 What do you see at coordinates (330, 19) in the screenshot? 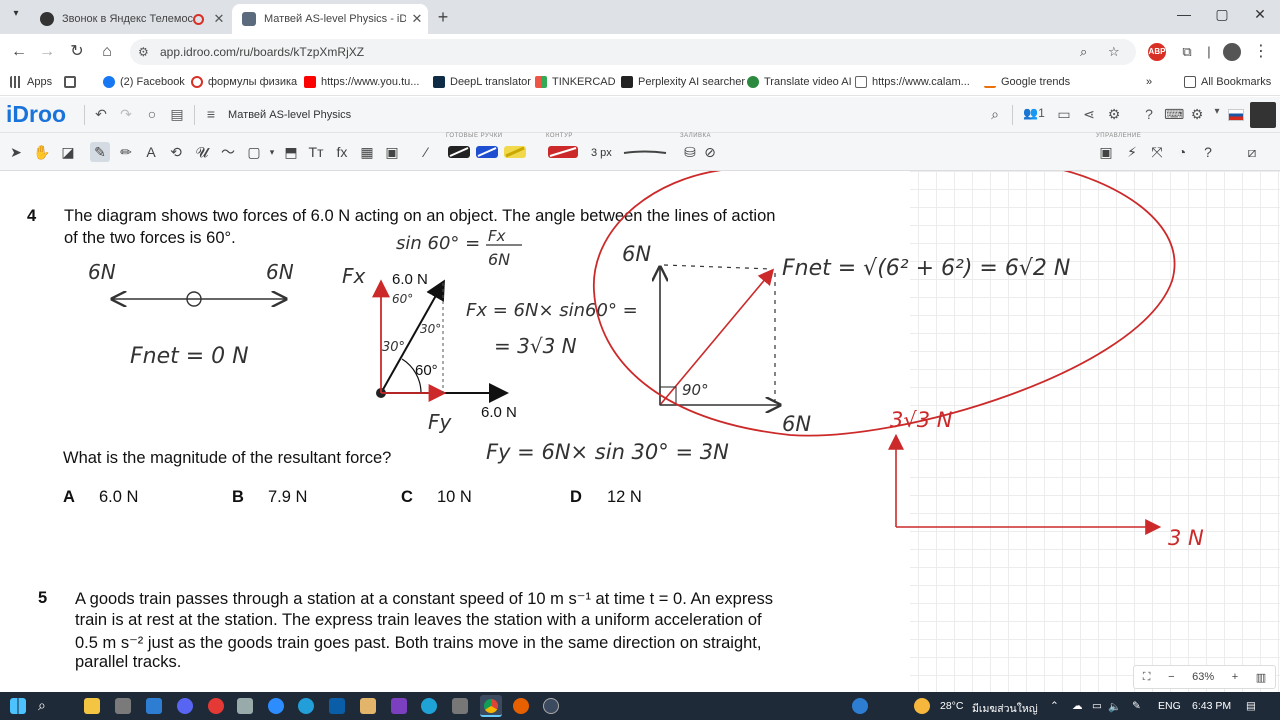
I see `tab-idroo: Матвей AS-level Physics - iDroo ✕` at bounding box center [330, 19].